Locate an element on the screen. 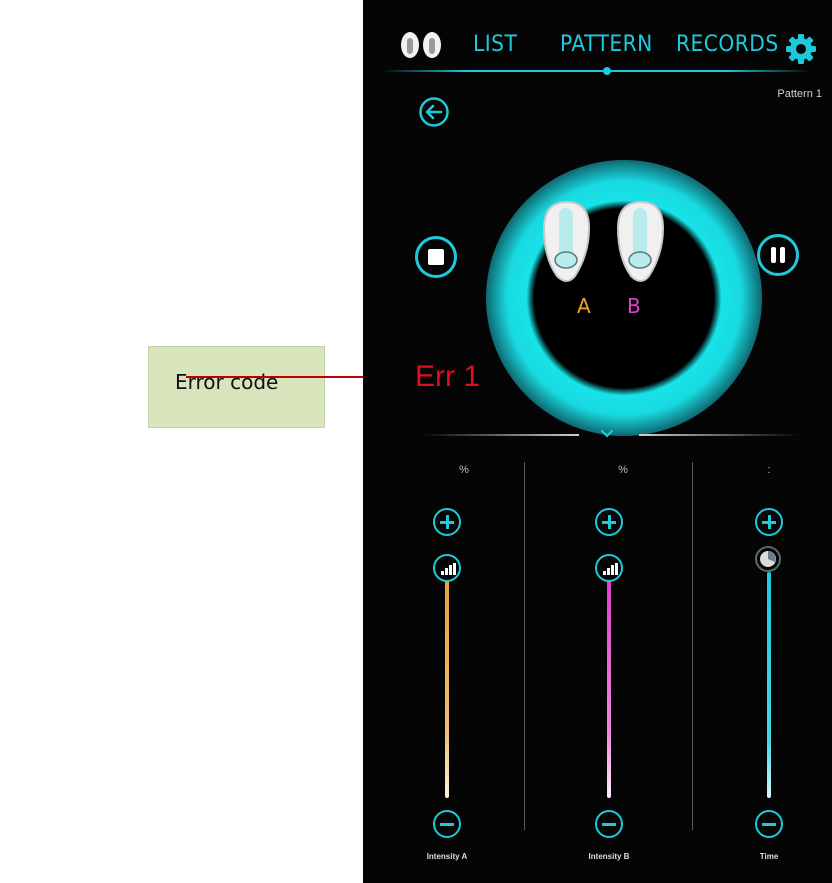  divider-left is located at coordinates (500, 435).